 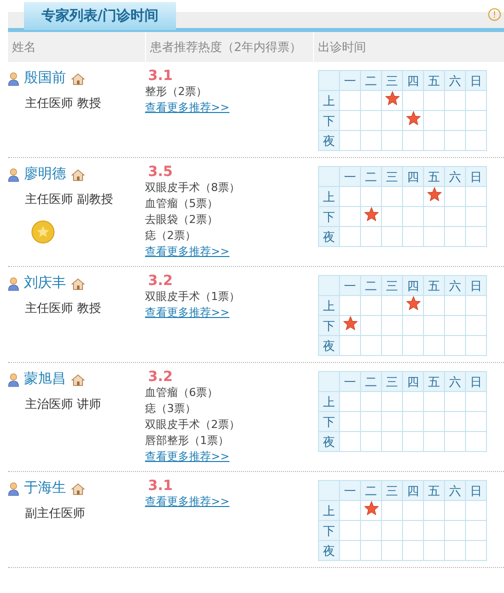 I want to click on vote-count: 双眼皮手术（2票）, so click(x=193, y=425).